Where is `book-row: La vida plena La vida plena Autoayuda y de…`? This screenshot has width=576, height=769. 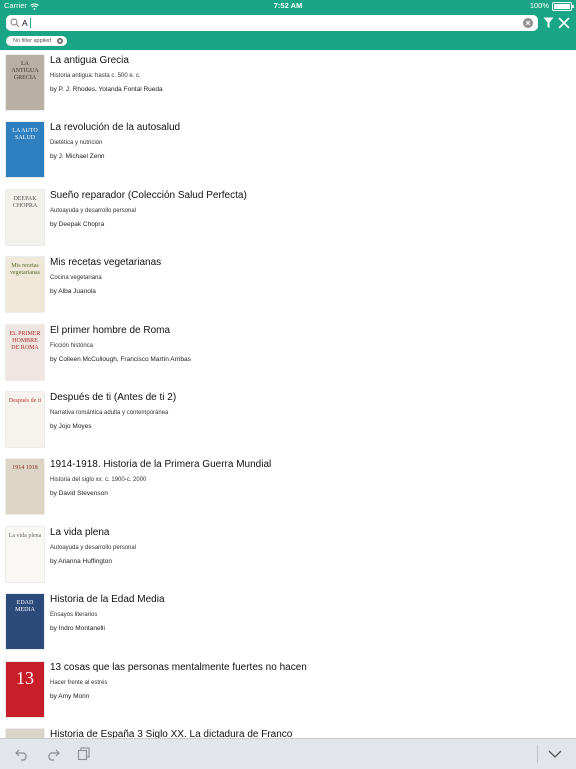 book-row: La vida plena La vida plena Autoayuda y de… is located at coordinates (288, 555).